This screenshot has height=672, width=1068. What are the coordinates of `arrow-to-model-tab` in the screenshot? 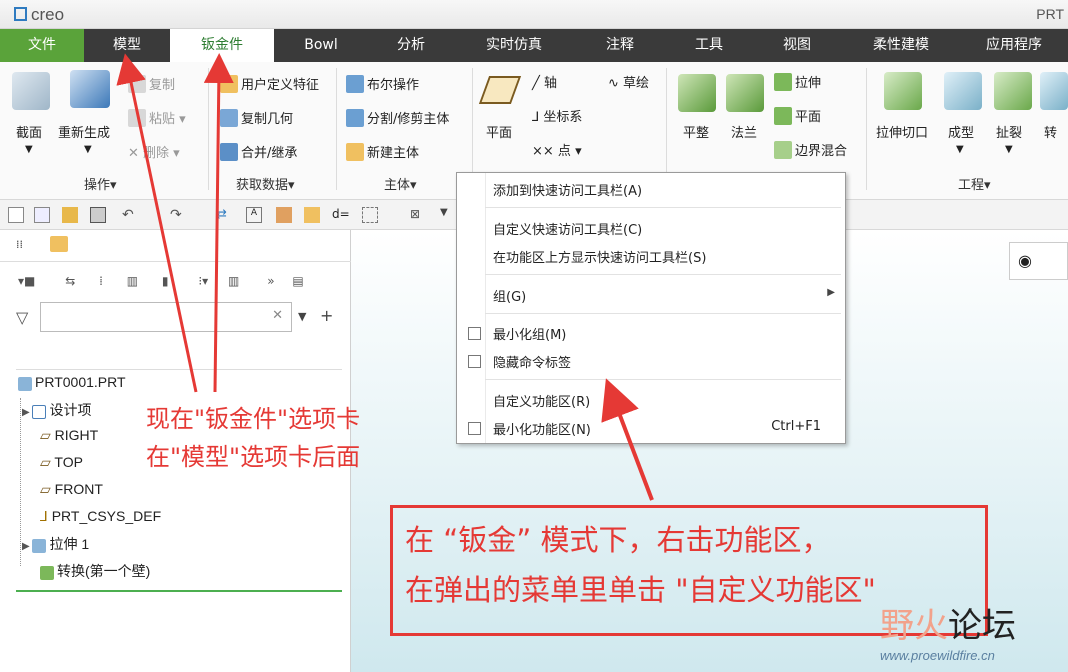 It's located at (157, 223).